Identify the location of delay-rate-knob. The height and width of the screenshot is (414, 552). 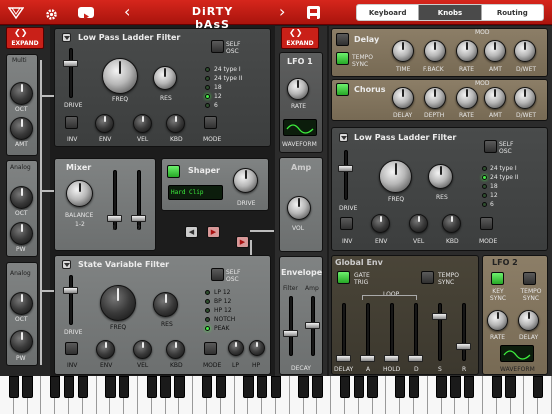
(467, 51).